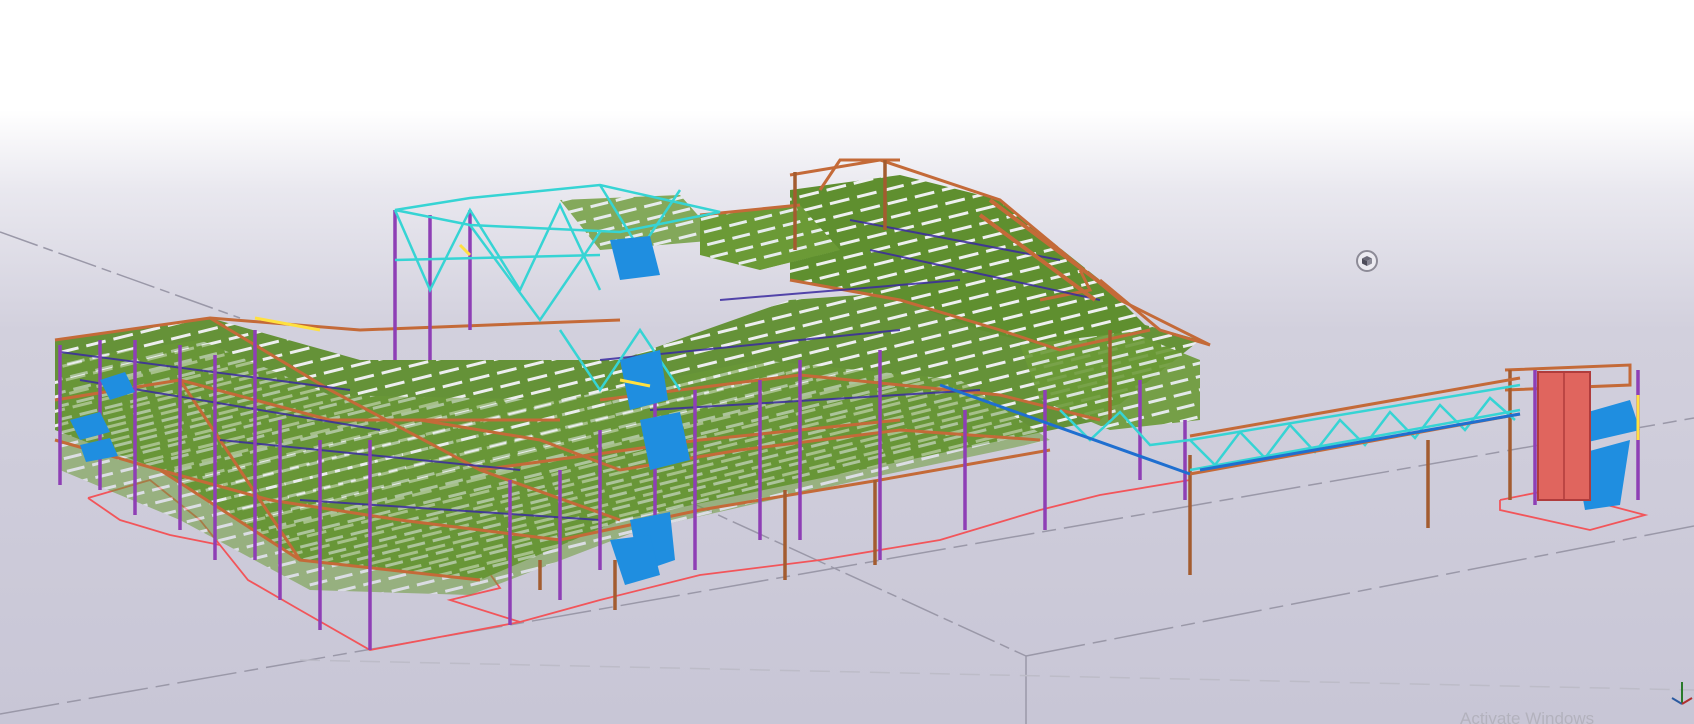 The height and width of the screenshot is (724, 1694). I want to click on cube-icon, so click(1367, 261).